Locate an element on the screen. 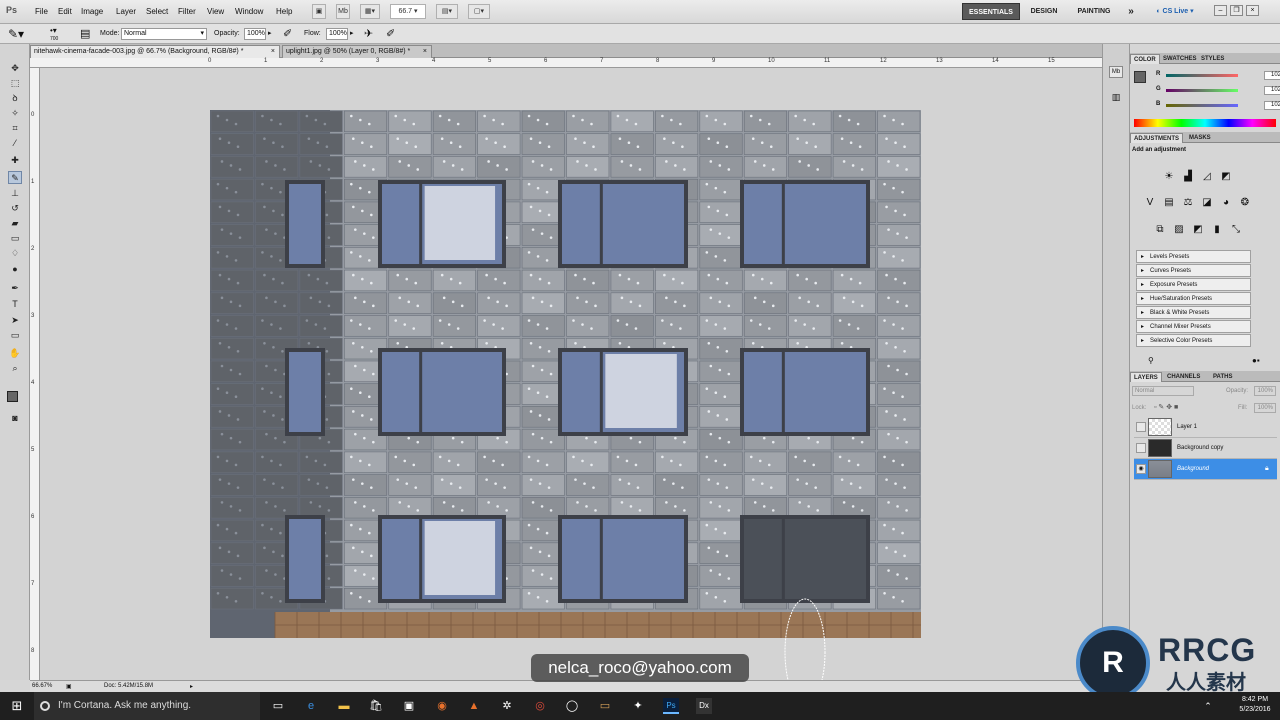 The image size is (1280, 720). color-spectrum-ramp is located at coordinates (1205, 123).